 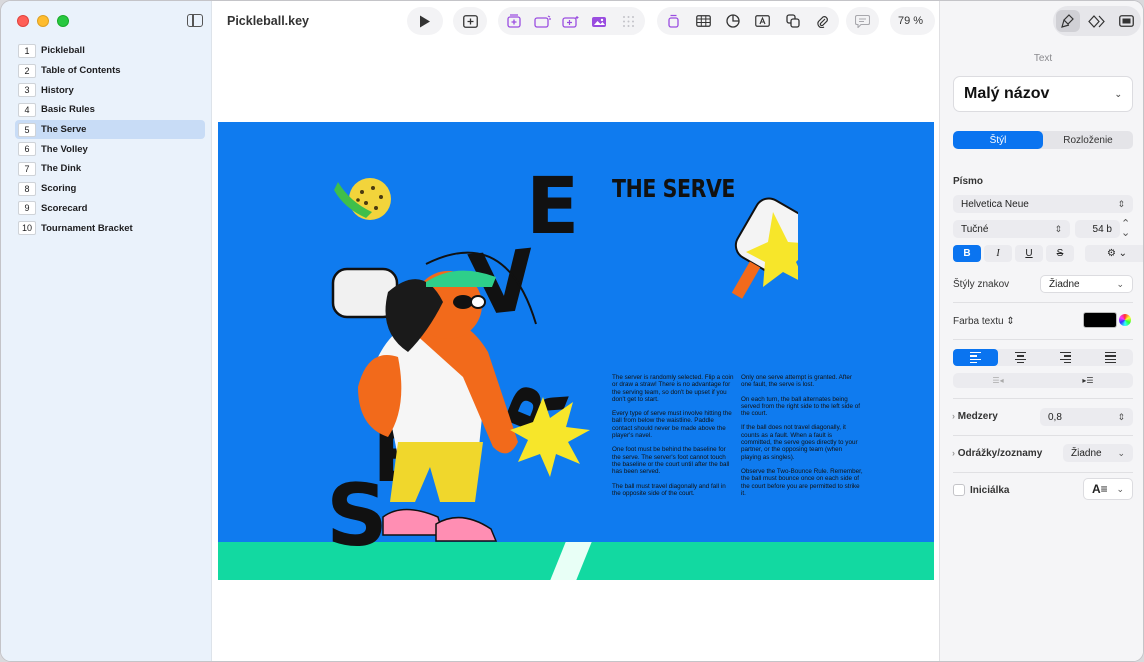 What do you see at coordinates (733, 21) in the screenshot?
I see `chart-icon` at bounding box center [733, 21].